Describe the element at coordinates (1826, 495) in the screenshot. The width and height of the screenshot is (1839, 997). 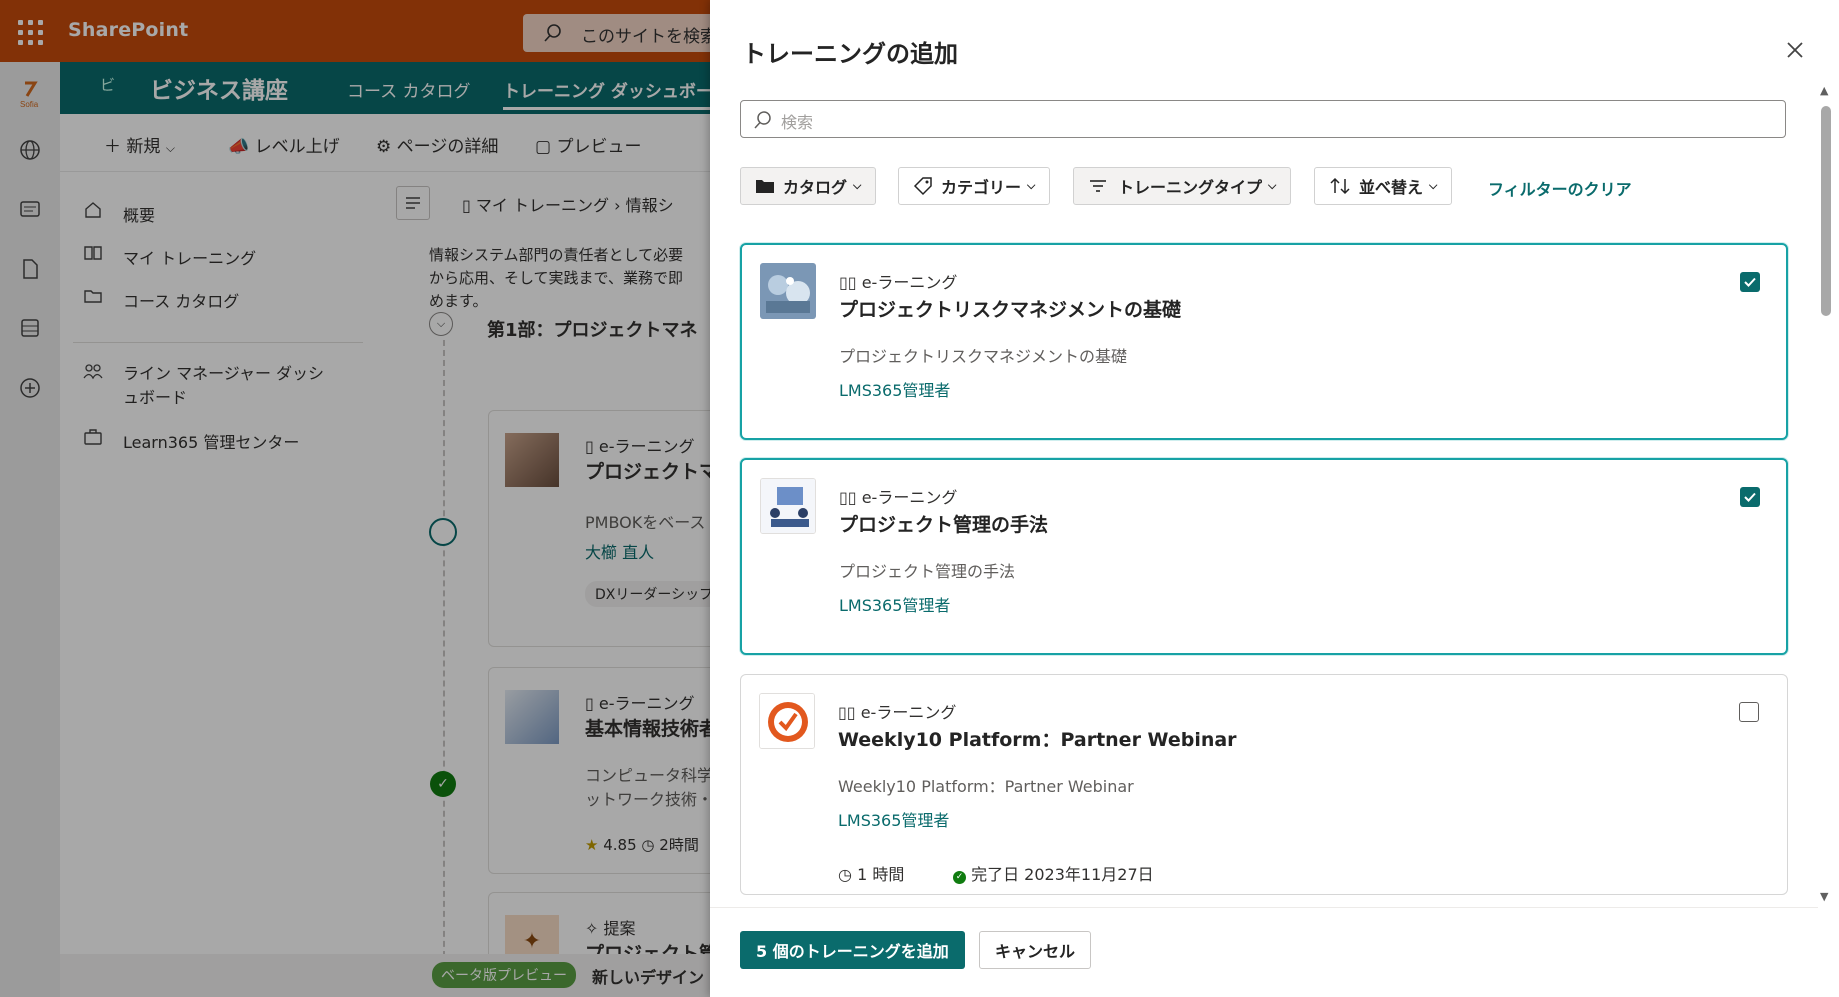
I see `panel-scrollbar: ▲ ▼` at that location.